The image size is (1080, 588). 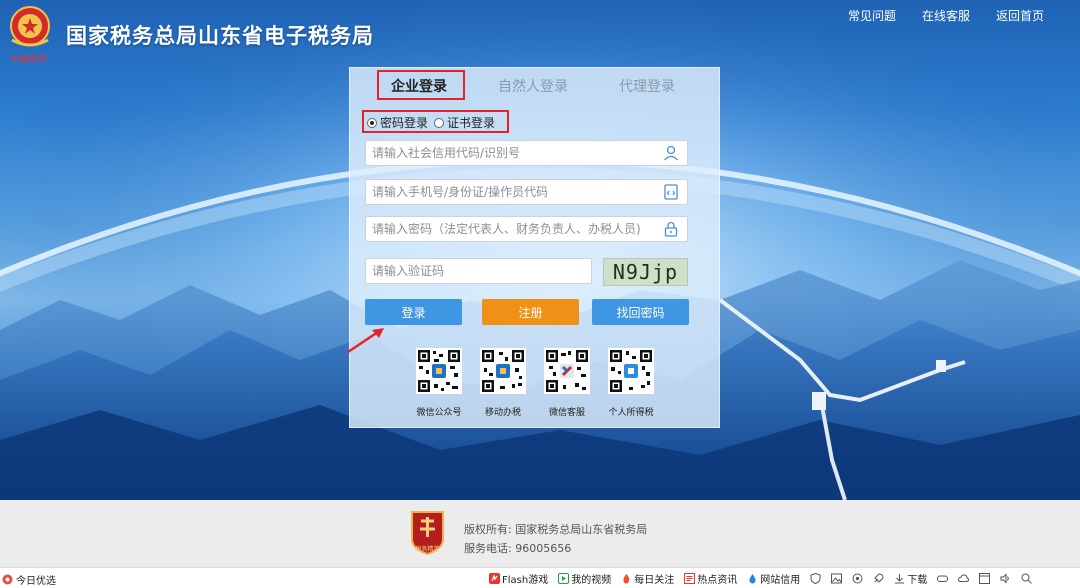 What do you see at coordinates (717, 580) in the screenshot?
I see `hot-news-label: 热点资讯` at bounding box center [717, 580].